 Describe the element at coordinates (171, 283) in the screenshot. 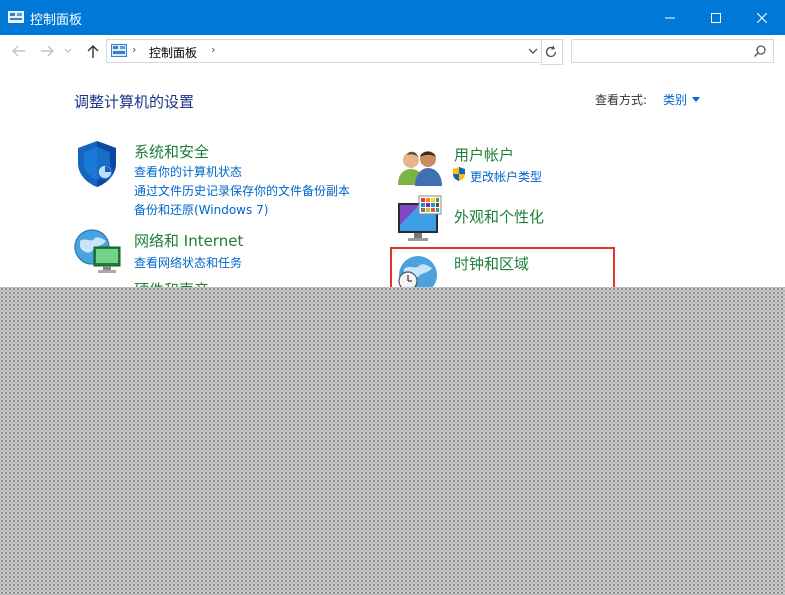

I see `category-hardware-sound: 硬件和声音` at that location.